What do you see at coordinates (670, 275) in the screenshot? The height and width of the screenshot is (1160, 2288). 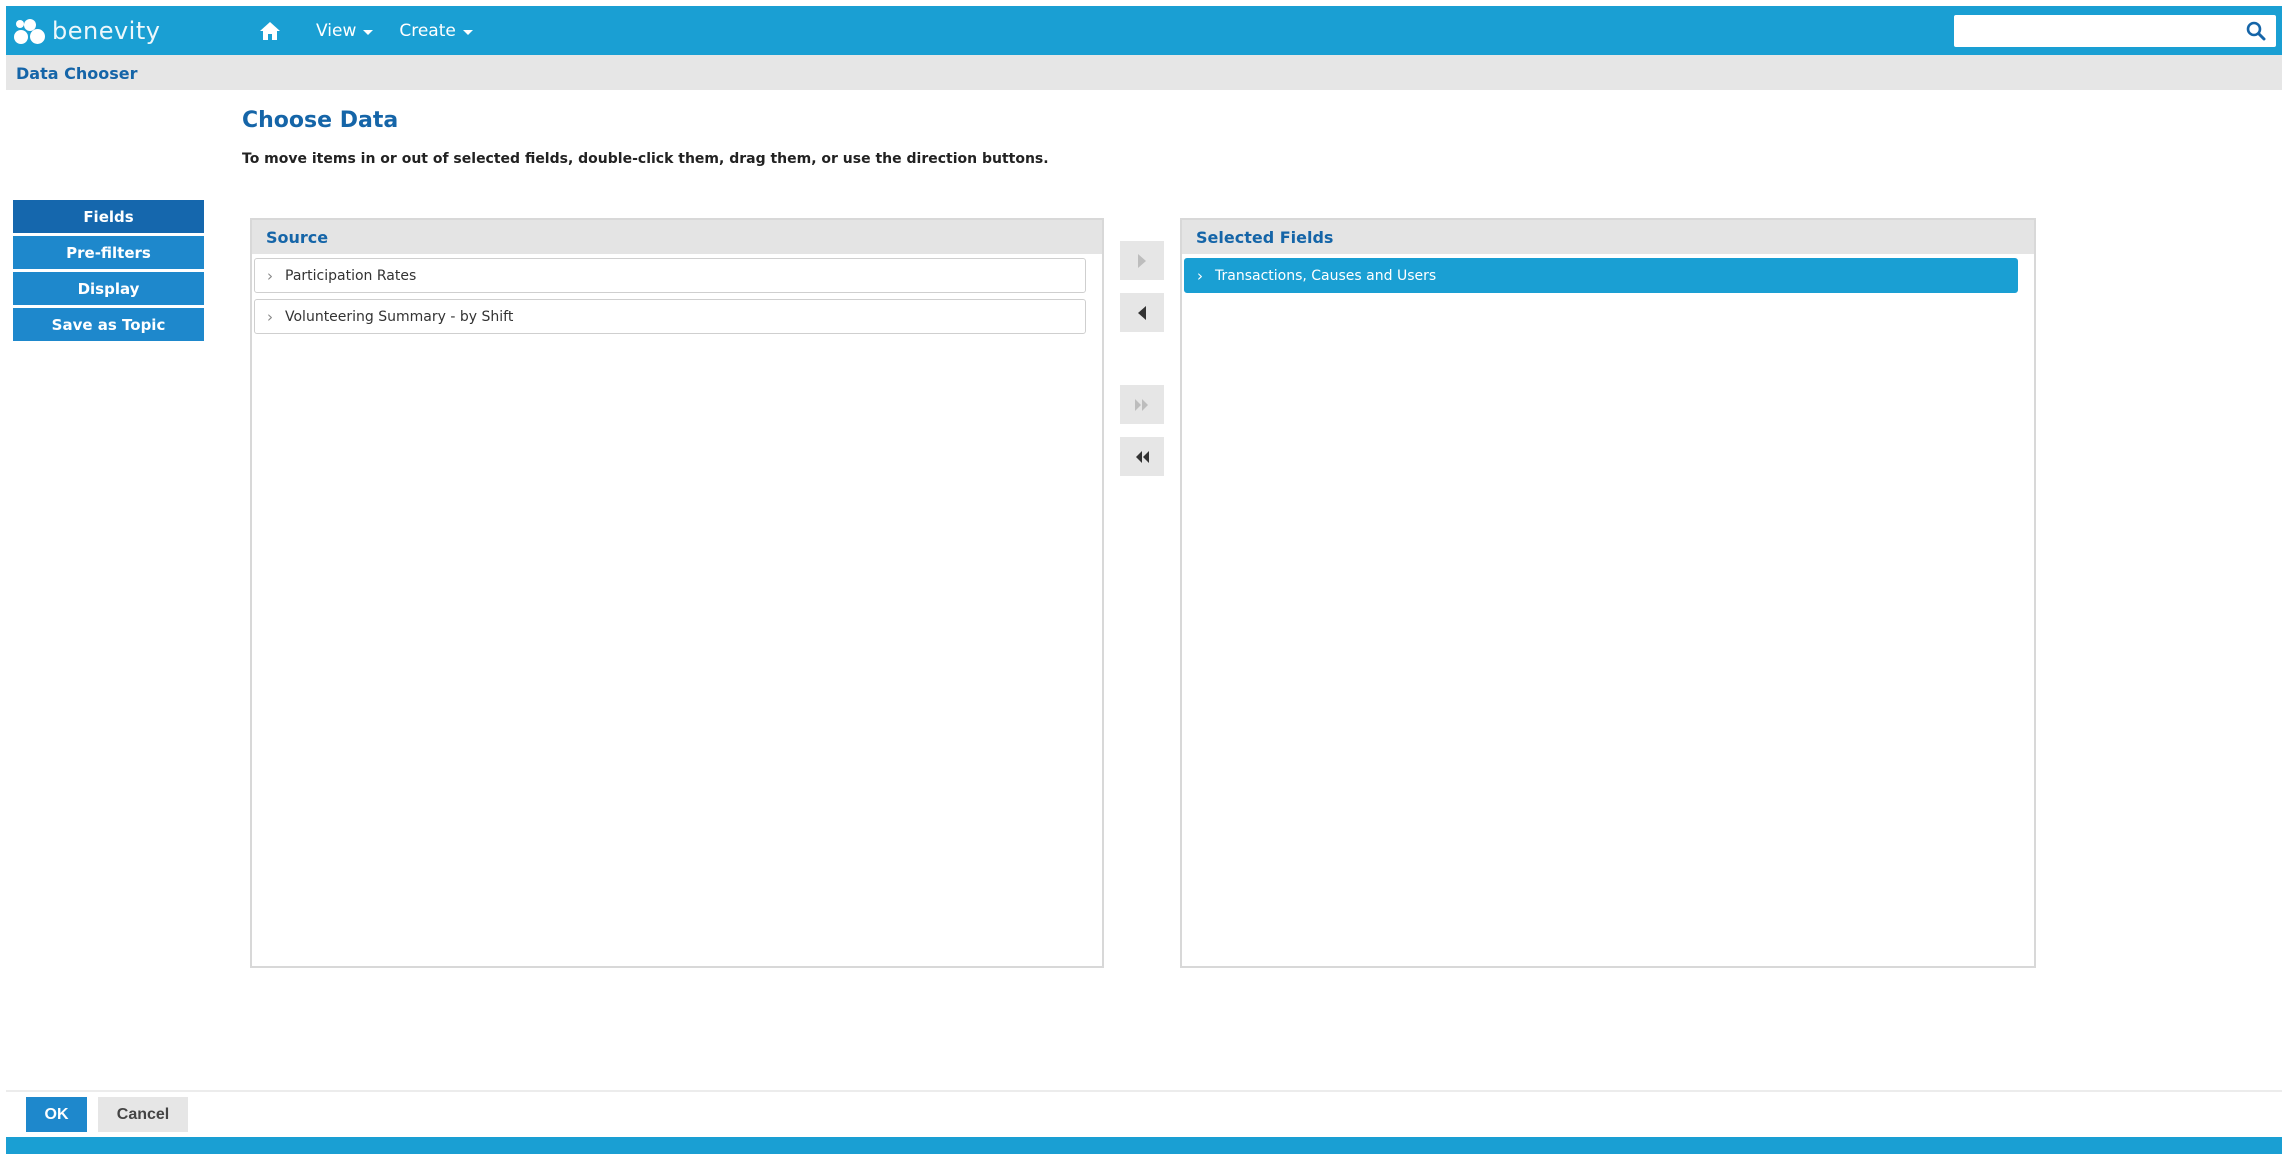 I see `source-item-participation-rates: › Participation Rates` at bounding box center [670, 275].